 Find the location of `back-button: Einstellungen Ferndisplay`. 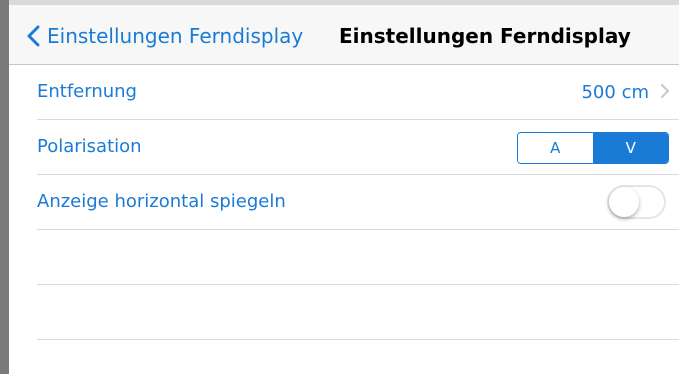

back-button: Einstellungen Ferndisplay is located at coordinates (165, 36).